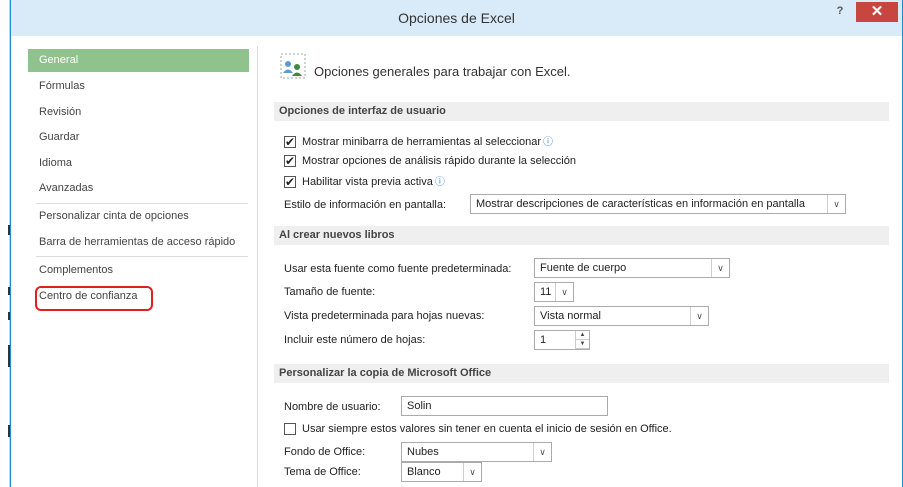 The image size is (903, 487). Describe the element at coordinates (582, 344) in the screenshot. I see `spin-down-icon: ▼` at that location.